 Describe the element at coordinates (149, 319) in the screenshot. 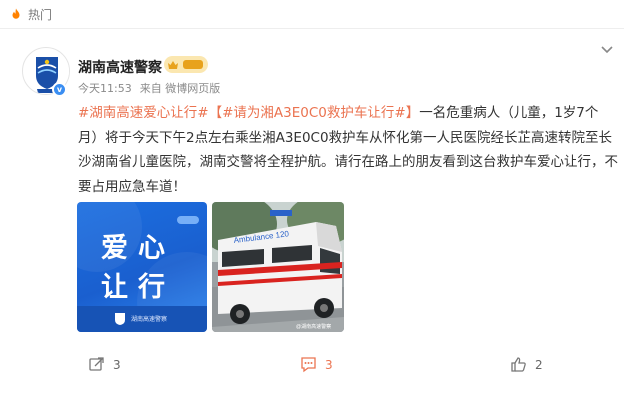

I see `poster-caption: 湖南高速警察` at that location.